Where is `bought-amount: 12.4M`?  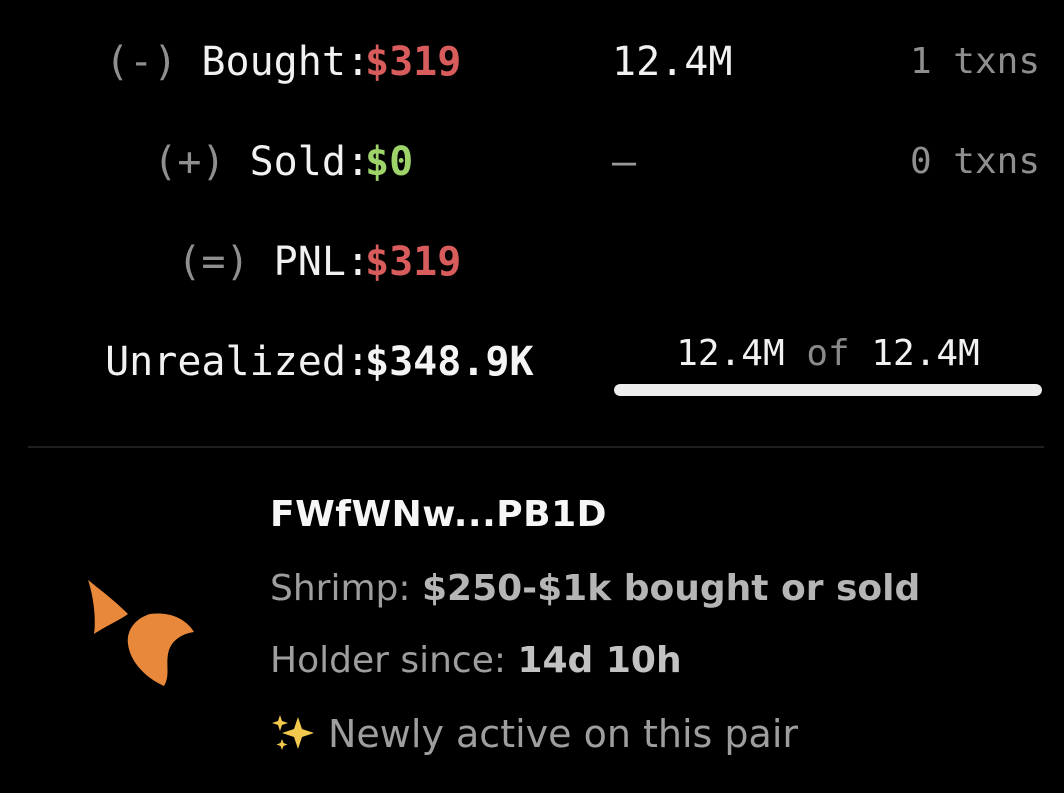
bought-amount: 12.4M is located at coordinates (672, 62).